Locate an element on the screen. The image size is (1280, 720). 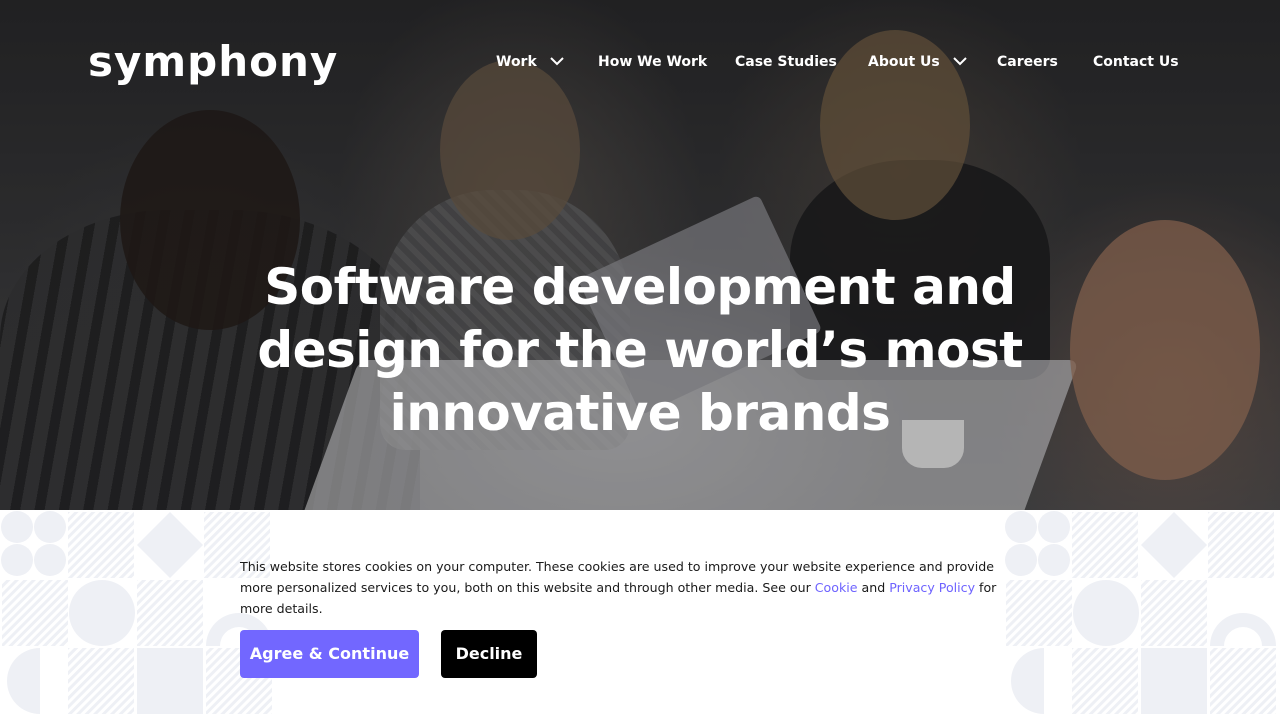
nav-item-label: Contact Us is located at coordinates (1136, 62).